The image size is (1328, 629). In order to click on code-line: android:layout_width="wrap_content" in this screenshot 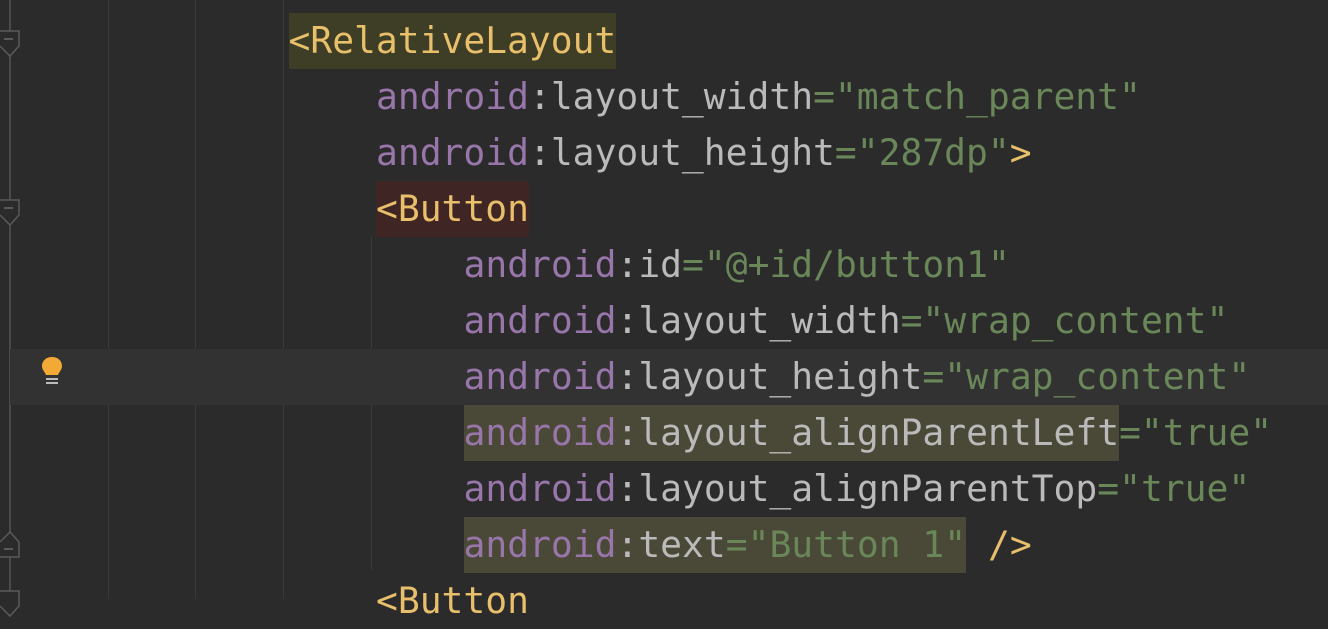, I will do `click(846, 321)`.